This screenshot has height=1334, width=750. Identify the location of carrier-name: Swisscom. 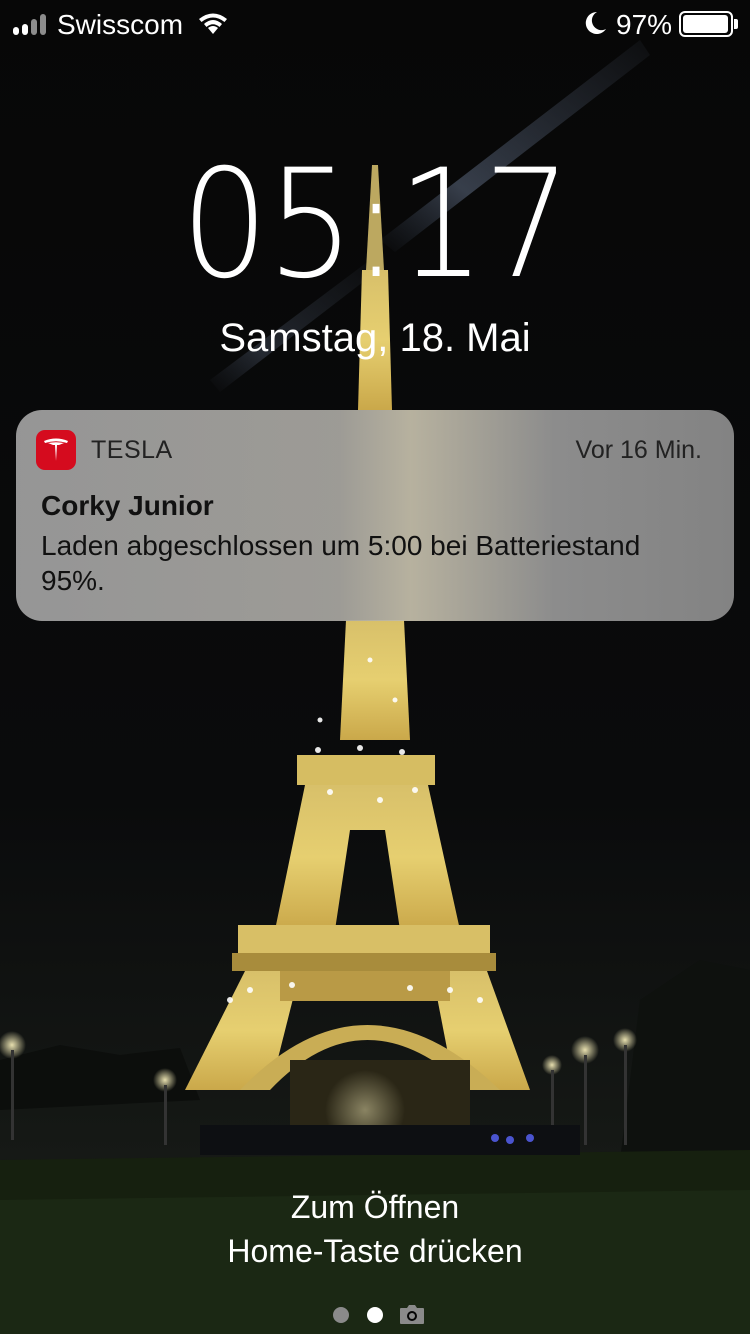
(120, 24).